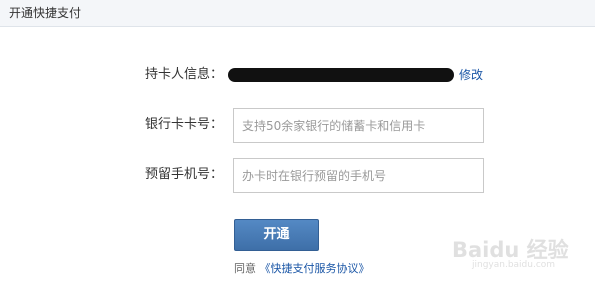  I want to click on watermark-url: jingyan.baidu.com, so click(514, 265).